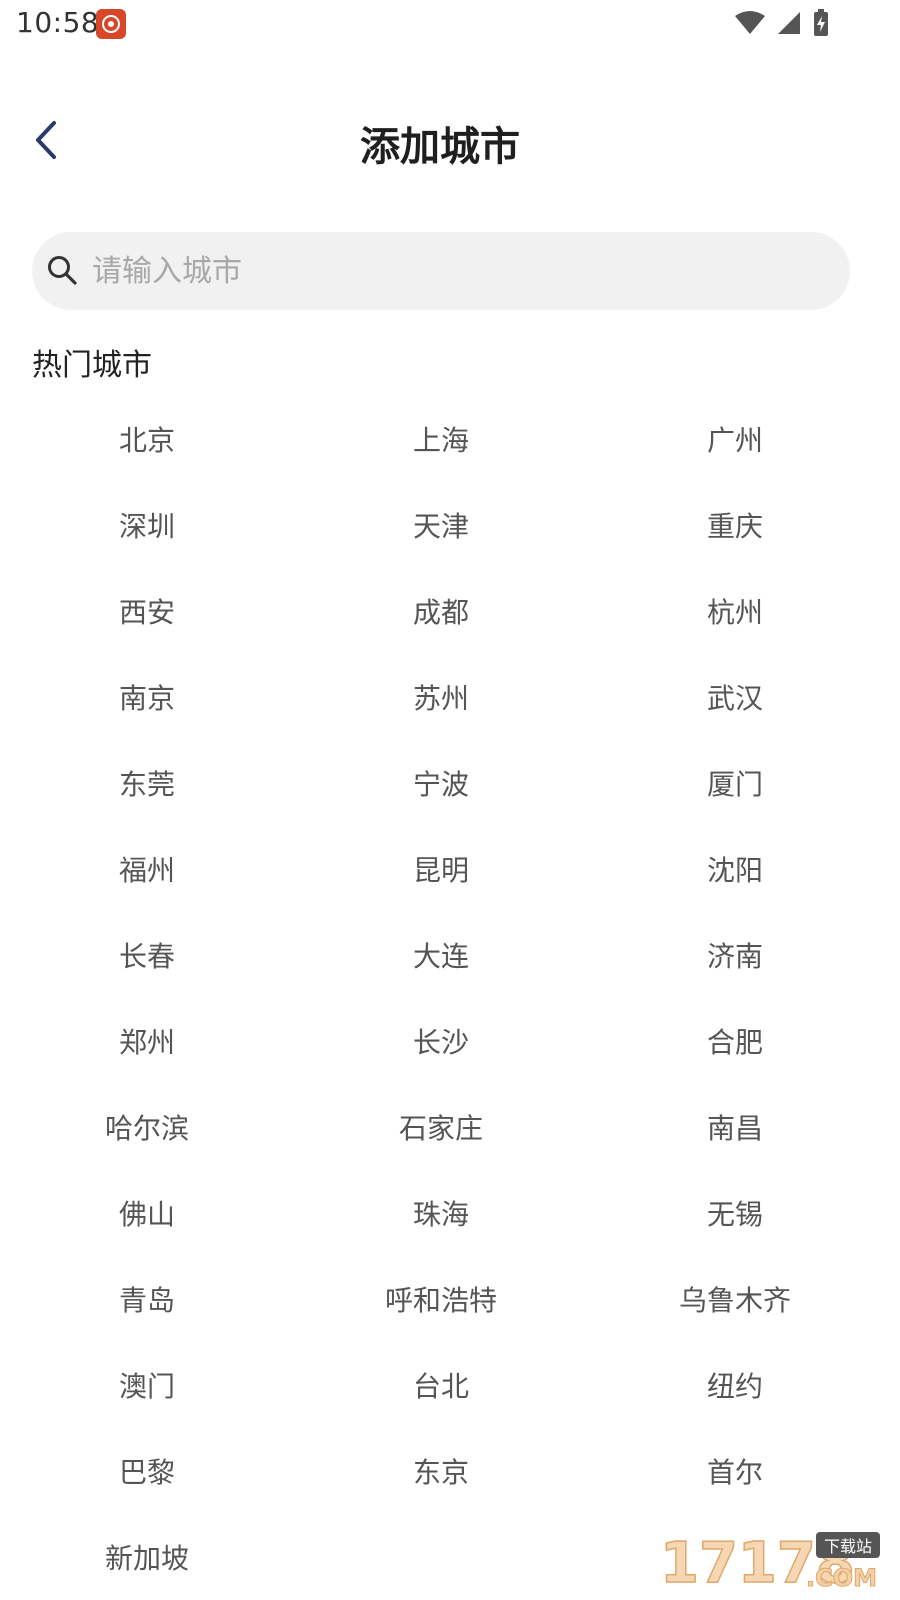  What do you see at coordinates (735, 525) in the screenshot?
I see `city-item: 重庆` at bounding box center [735, 525].